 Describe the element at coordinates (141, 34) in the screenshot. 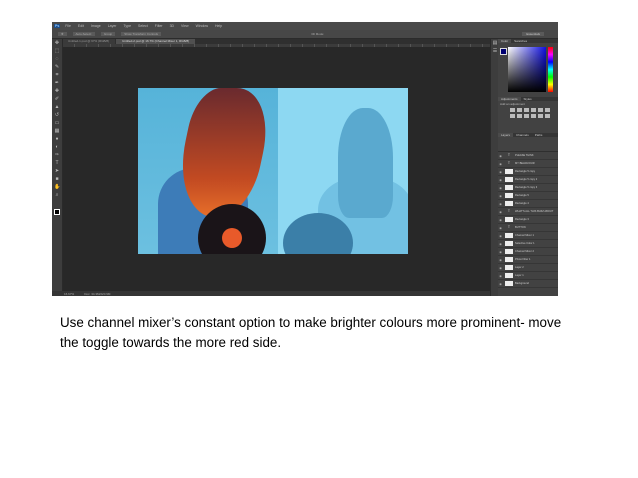

I see `show-transform-checkbox: Show Transform Controls` at that location.